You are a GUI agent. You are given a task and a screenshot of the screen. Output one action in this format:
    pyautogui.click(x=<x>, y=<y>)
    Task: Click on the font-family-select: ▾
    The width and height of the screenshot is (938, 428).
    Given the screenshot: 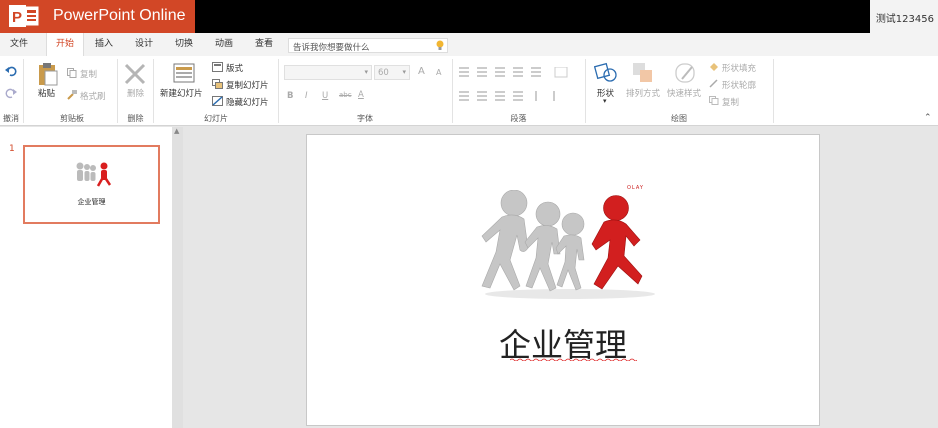 What is the action you would take?
    pyautogui.click(x=328, y=72)
    